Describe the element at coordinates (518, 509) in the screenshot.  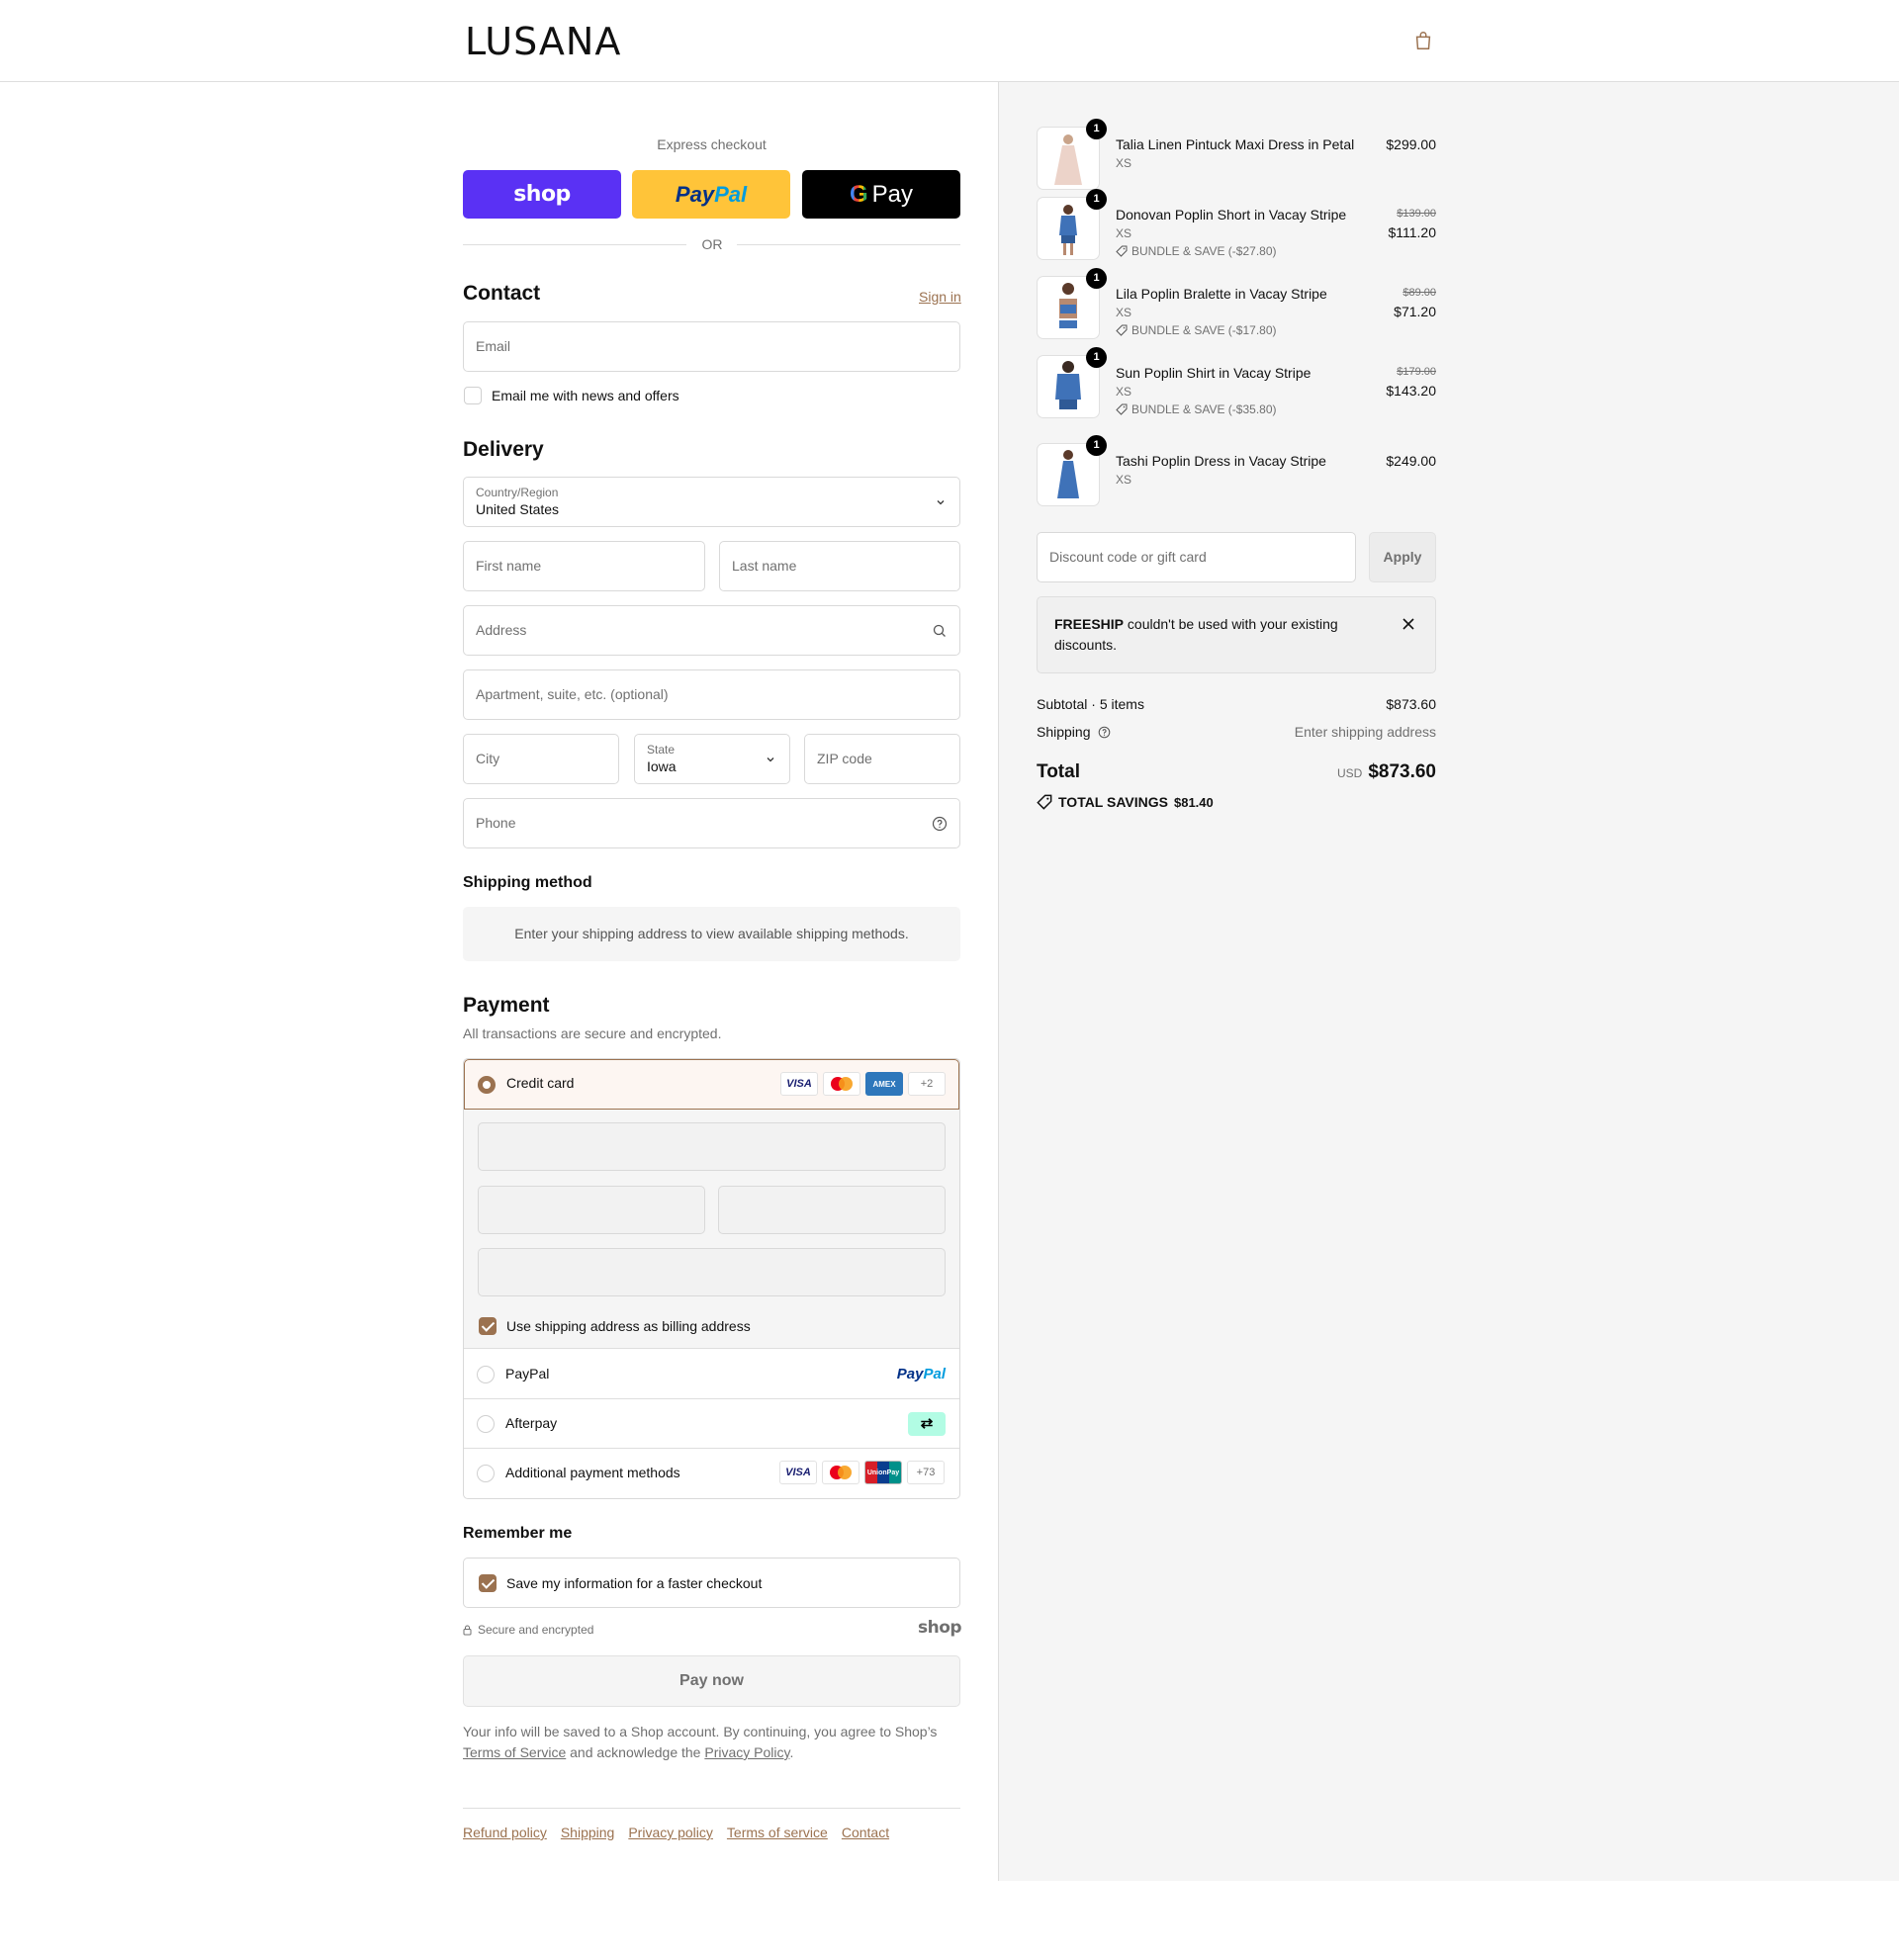
I see `country-value: United States` at that location.